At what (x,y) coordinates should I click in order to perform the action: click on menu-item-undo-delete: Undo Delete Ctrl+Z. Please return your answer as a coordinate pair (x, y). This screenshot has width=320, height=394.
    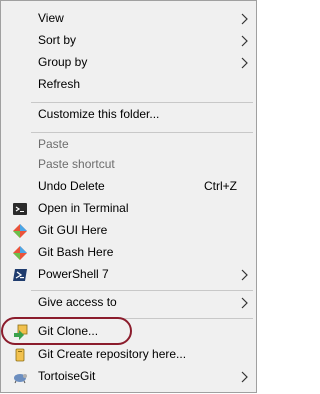
    Looking at the image, I should click on (129, 187).